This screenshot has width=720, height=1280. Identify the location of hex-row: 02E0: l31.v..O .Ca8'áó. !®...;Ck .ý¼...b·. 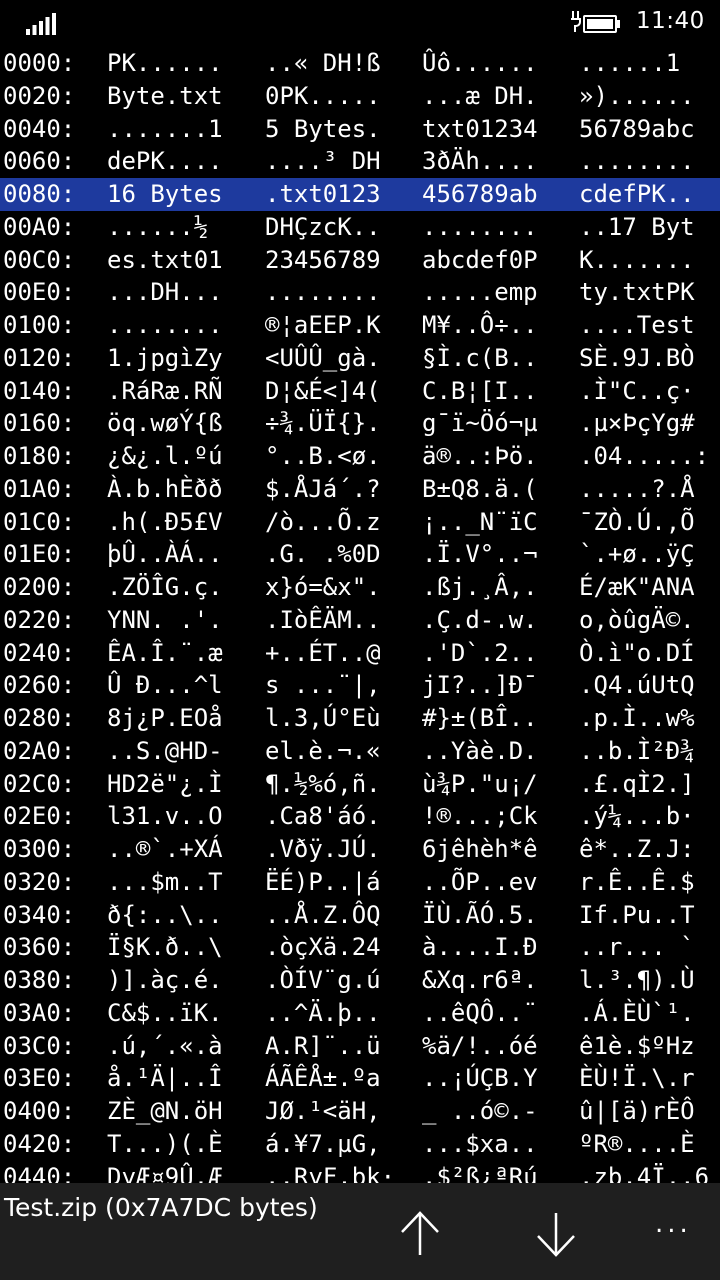
(360, 816).